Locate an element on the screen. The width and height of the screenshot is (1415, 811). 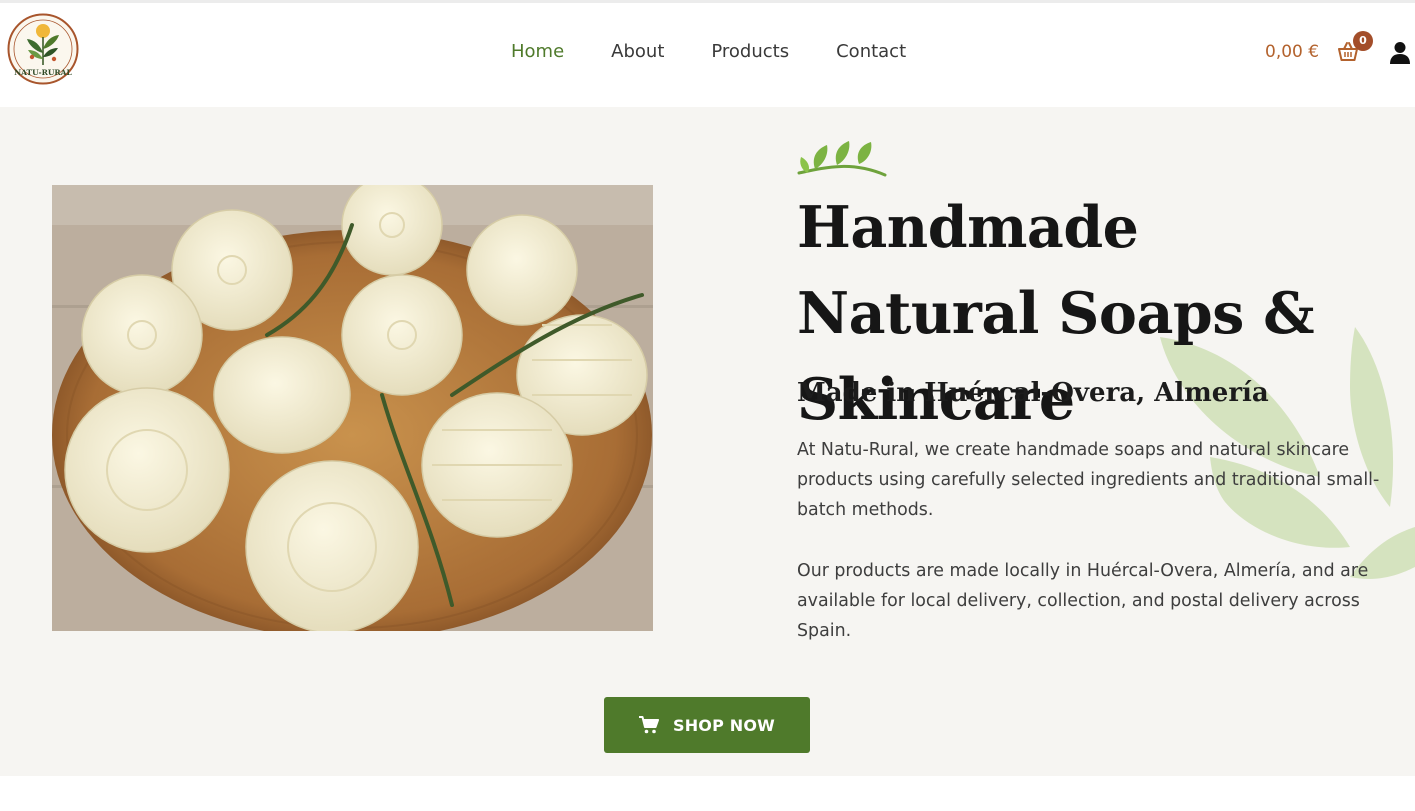
nav-about: About is located at coordinates (637, 52).